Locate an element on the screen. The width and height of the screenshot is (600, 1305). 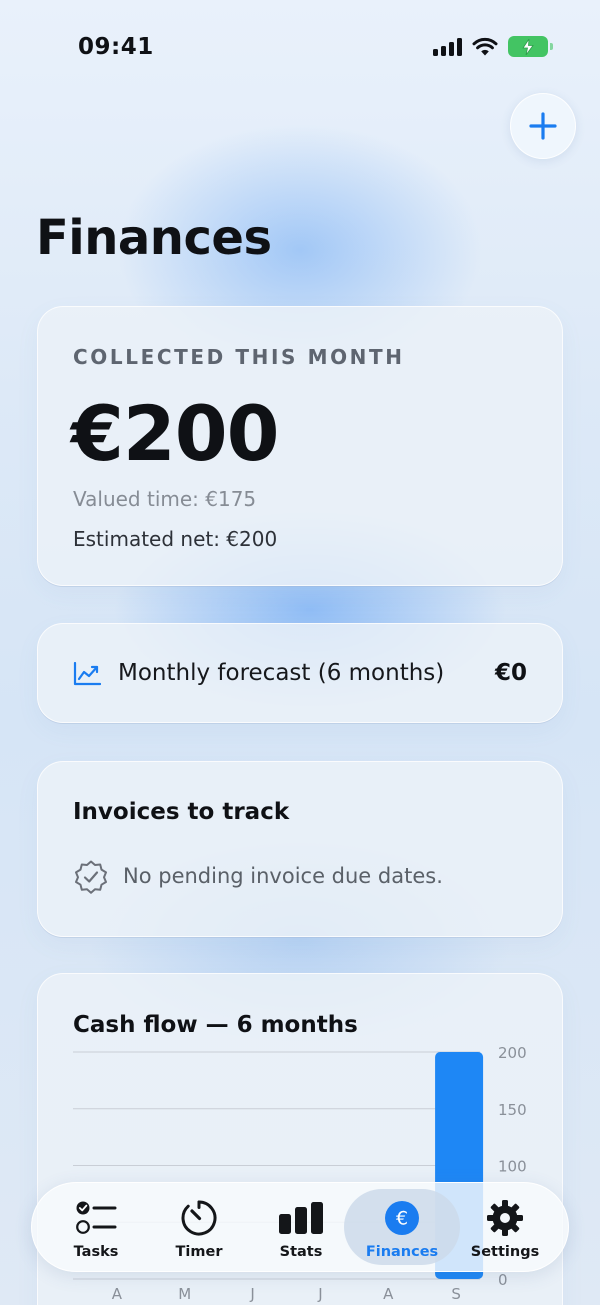
euro-icon: € is located at coordinates (402, 1218).